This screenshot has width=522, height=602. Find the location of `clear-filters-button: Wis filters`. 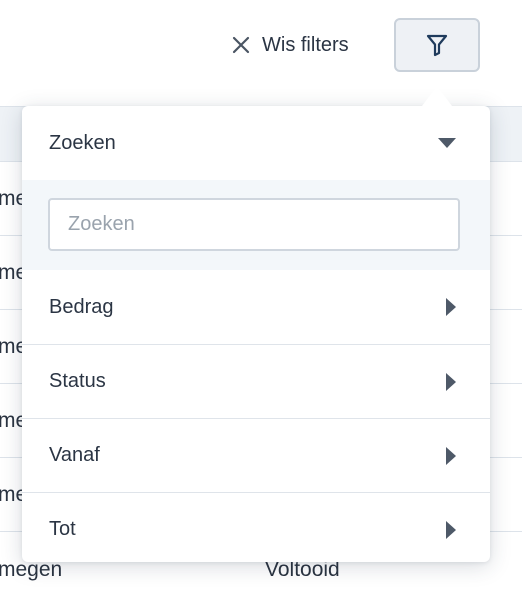

clear-filters-button: Wis filters is located at coordinates (290, 45).